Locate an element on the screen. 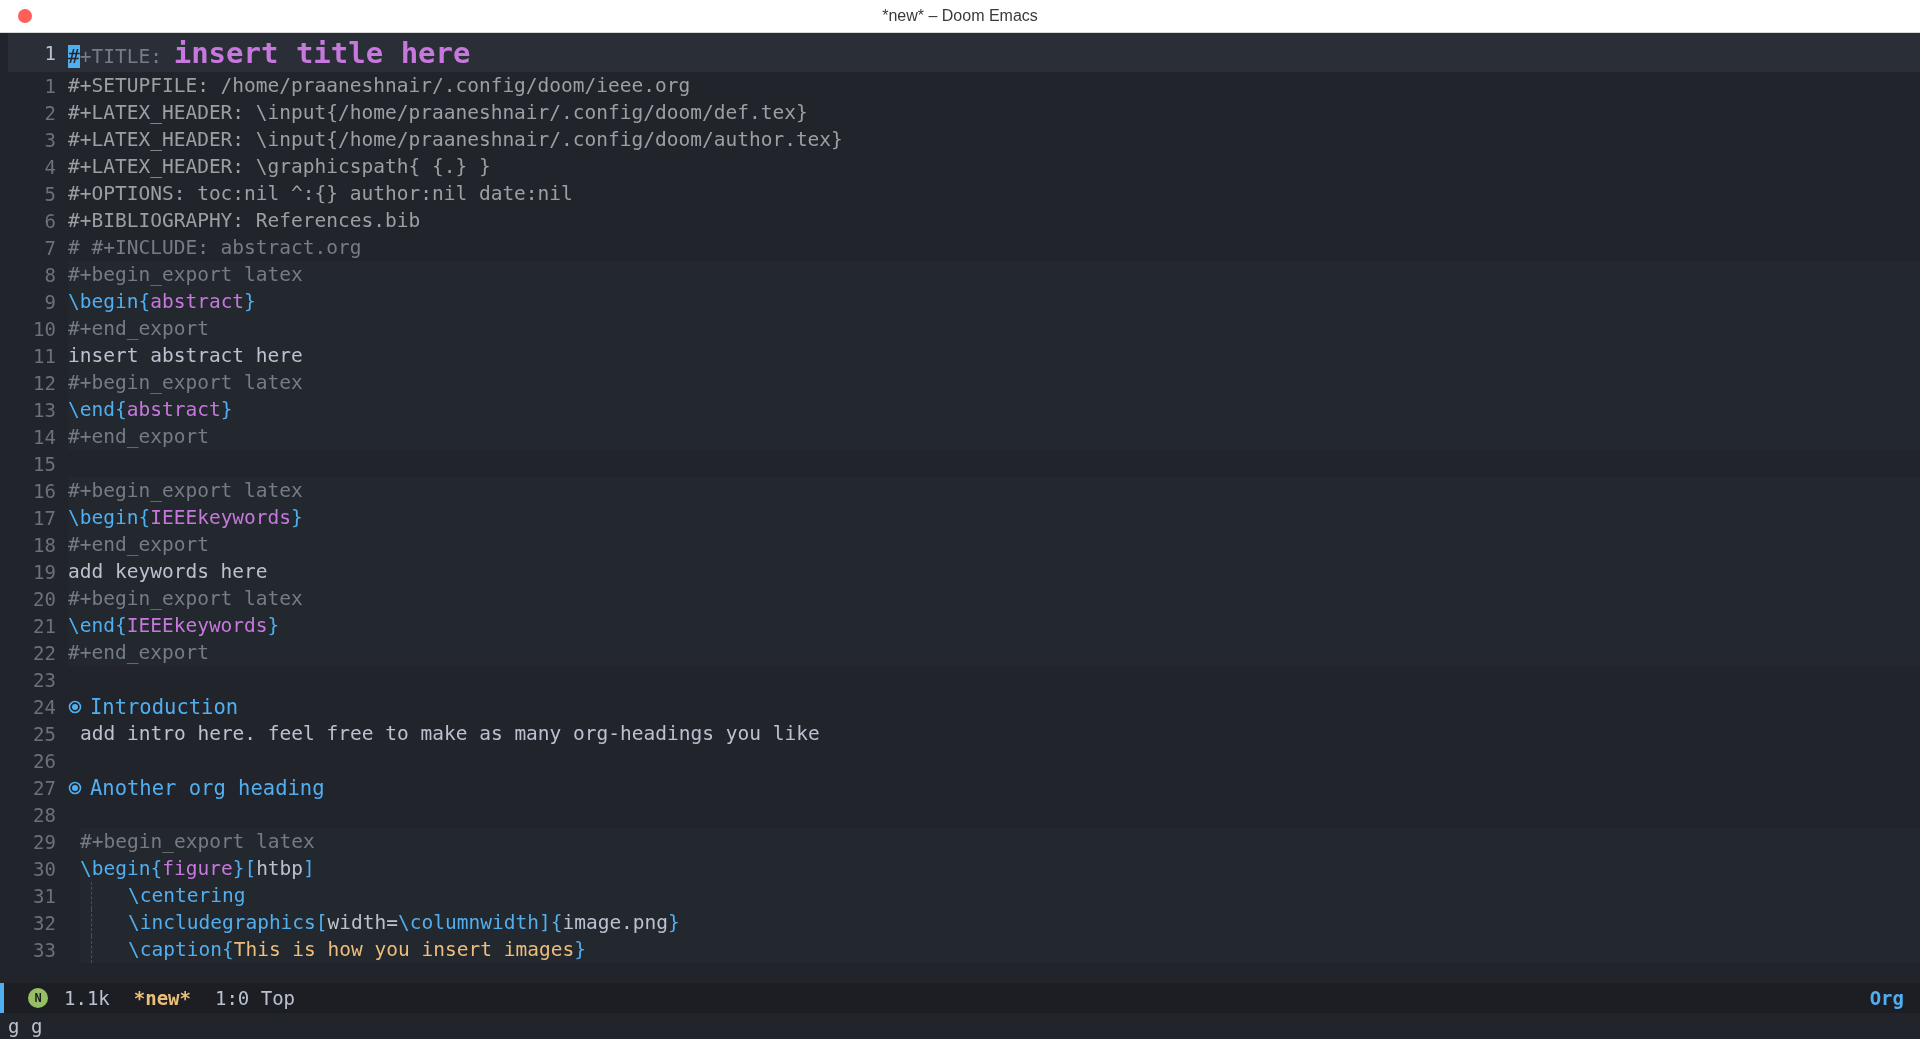  code-line: #+BIBLIOGRAPHY: References.bib is located at coordinates (244, 220).